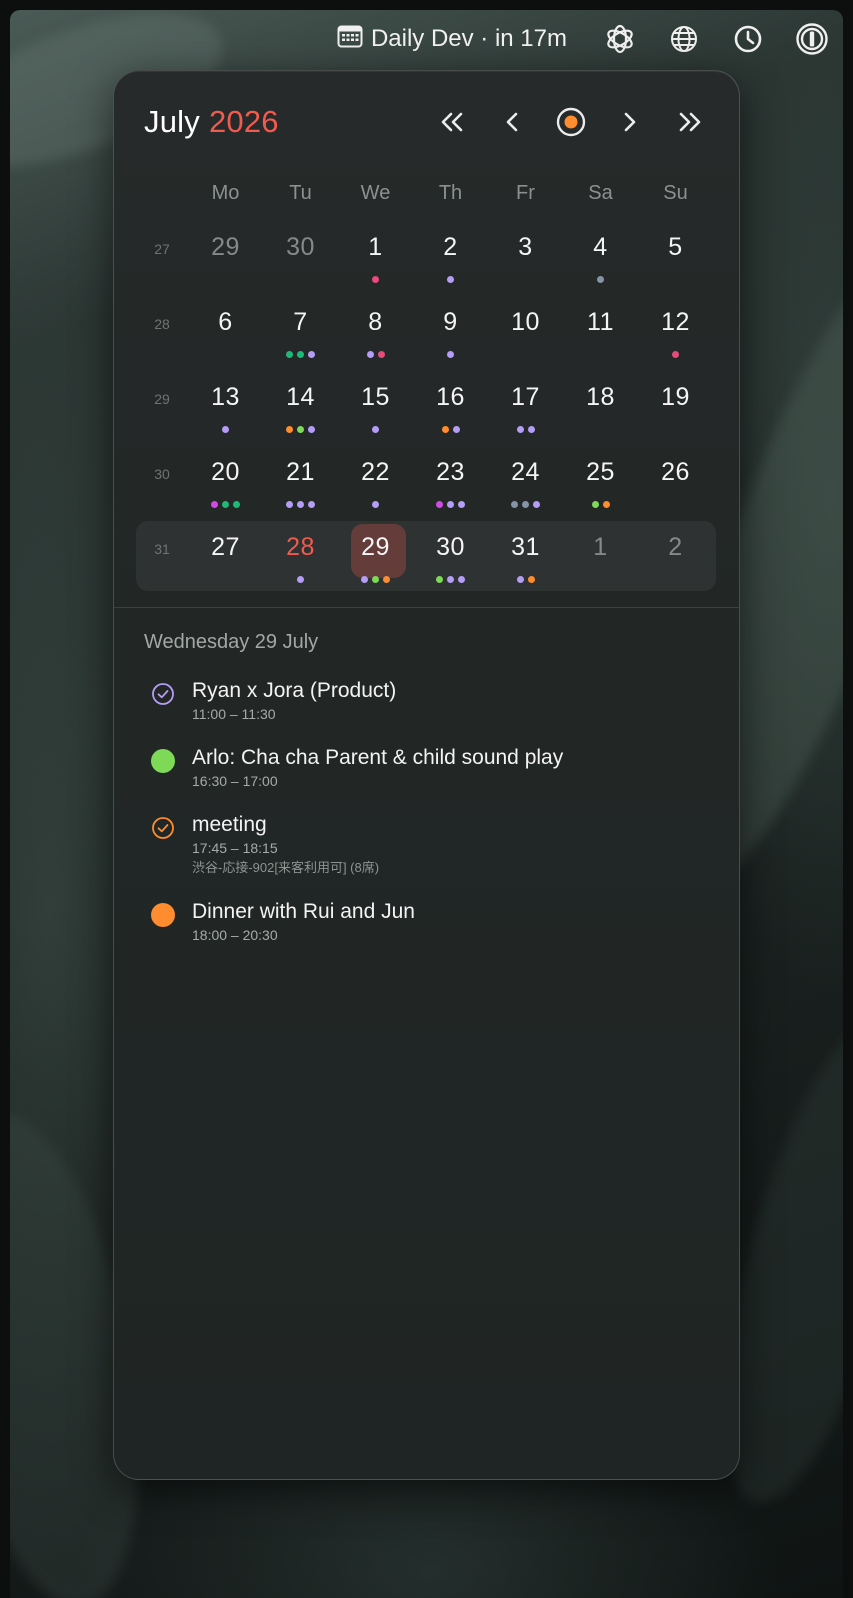 The height and width of the screenshot is (1598, 853). Describe the element at coordinates (300, 477) in the screenshot. I see `day-cell: 21` at that location.